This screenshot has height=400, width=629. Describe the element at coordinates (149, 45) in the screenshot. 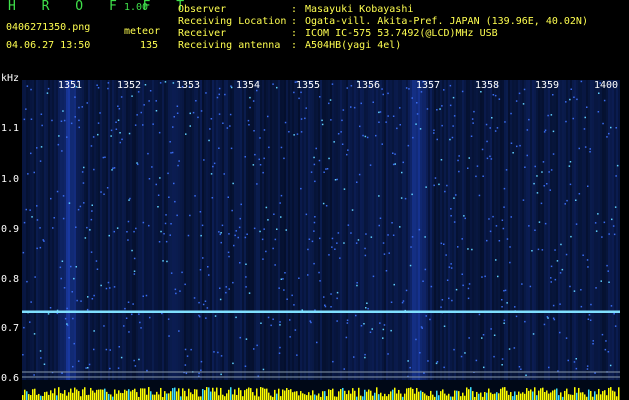

I see `echo-count: 135` at that location.